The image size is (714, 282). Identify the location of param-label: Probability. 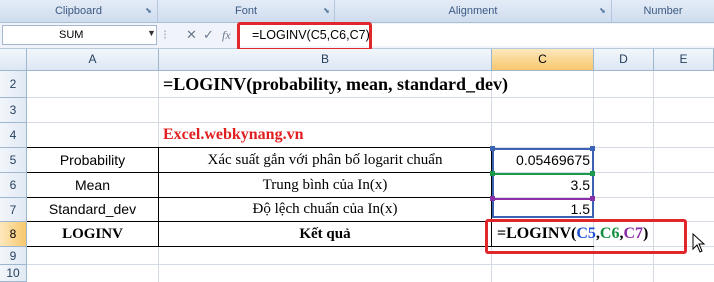
(92, 160).